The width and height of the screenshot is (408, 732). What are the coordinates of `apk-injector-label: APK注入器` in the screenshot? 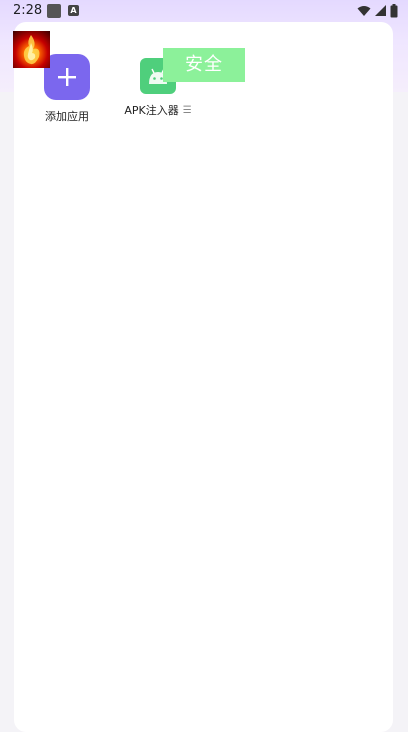 It's located at (151, 110).